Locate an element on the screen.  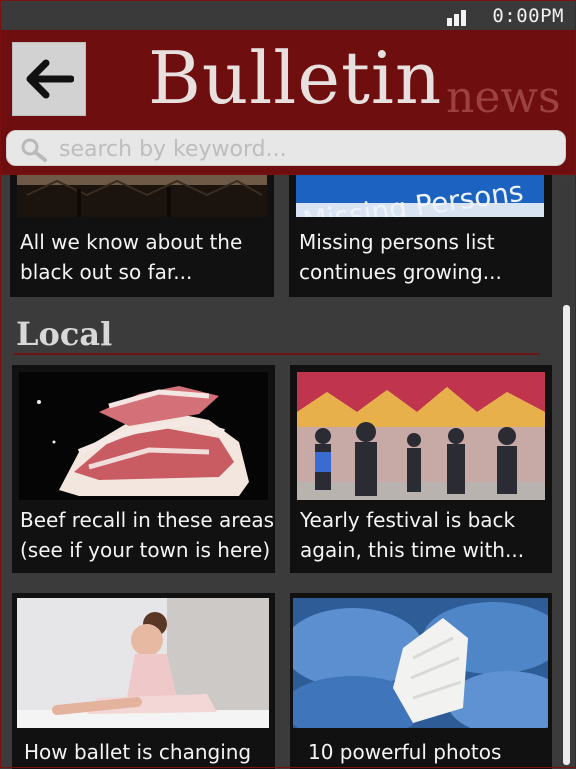
search-bar is located at coordinates (288, 149).